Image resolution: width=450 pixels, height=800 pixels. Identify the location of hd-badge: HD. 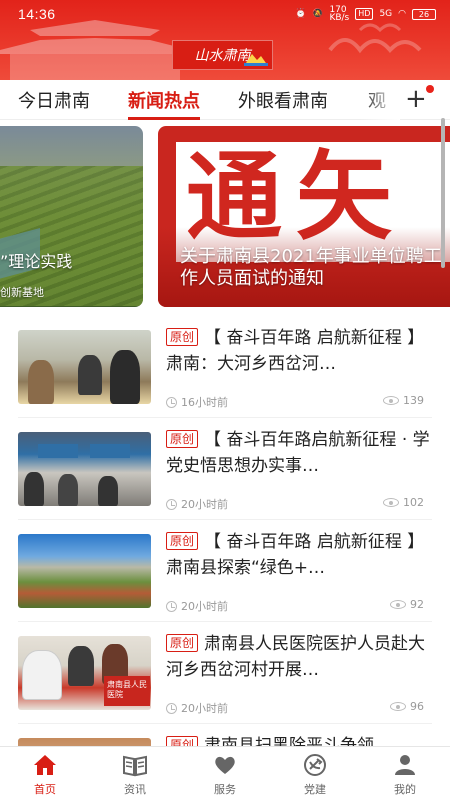
(364, 14).